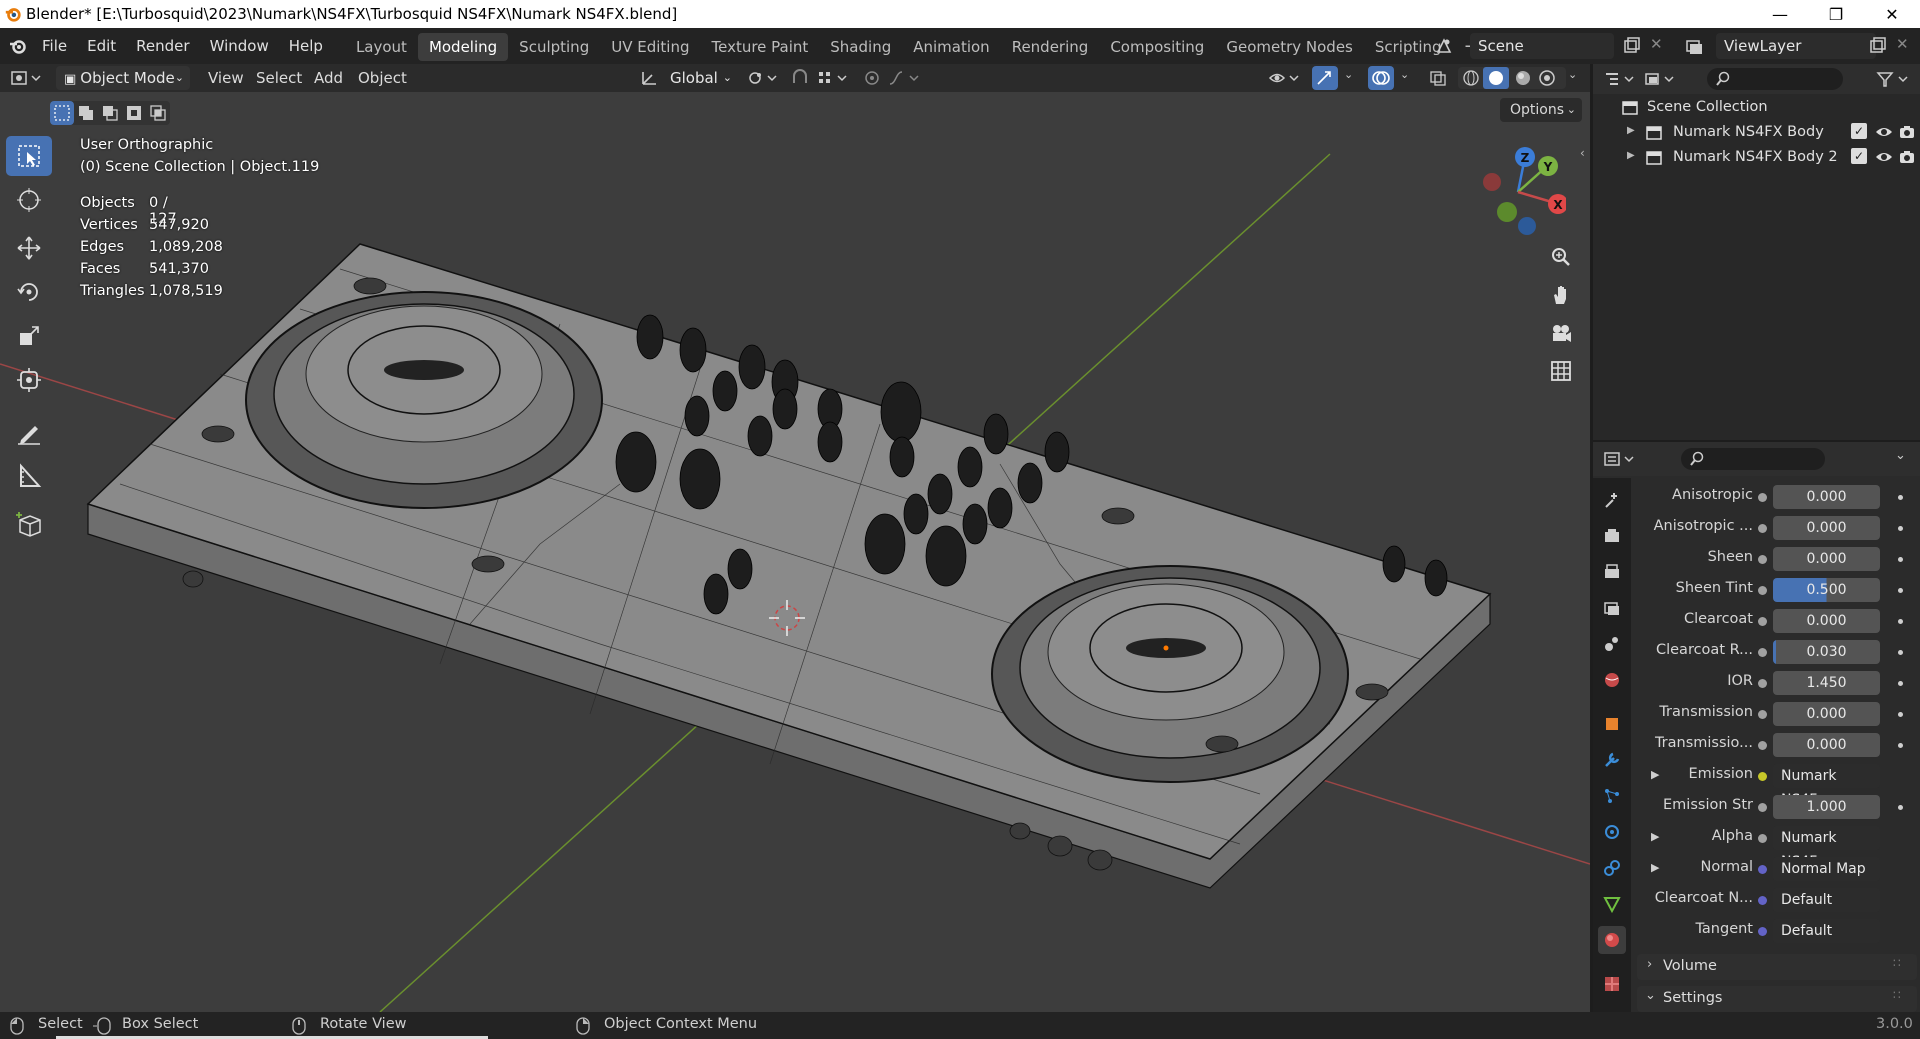 The image size is (1920, 1039). Describe the element at coordinates (1796, 46) in the screenshot. I see `view-layer-field: ViewLayer` at that location.